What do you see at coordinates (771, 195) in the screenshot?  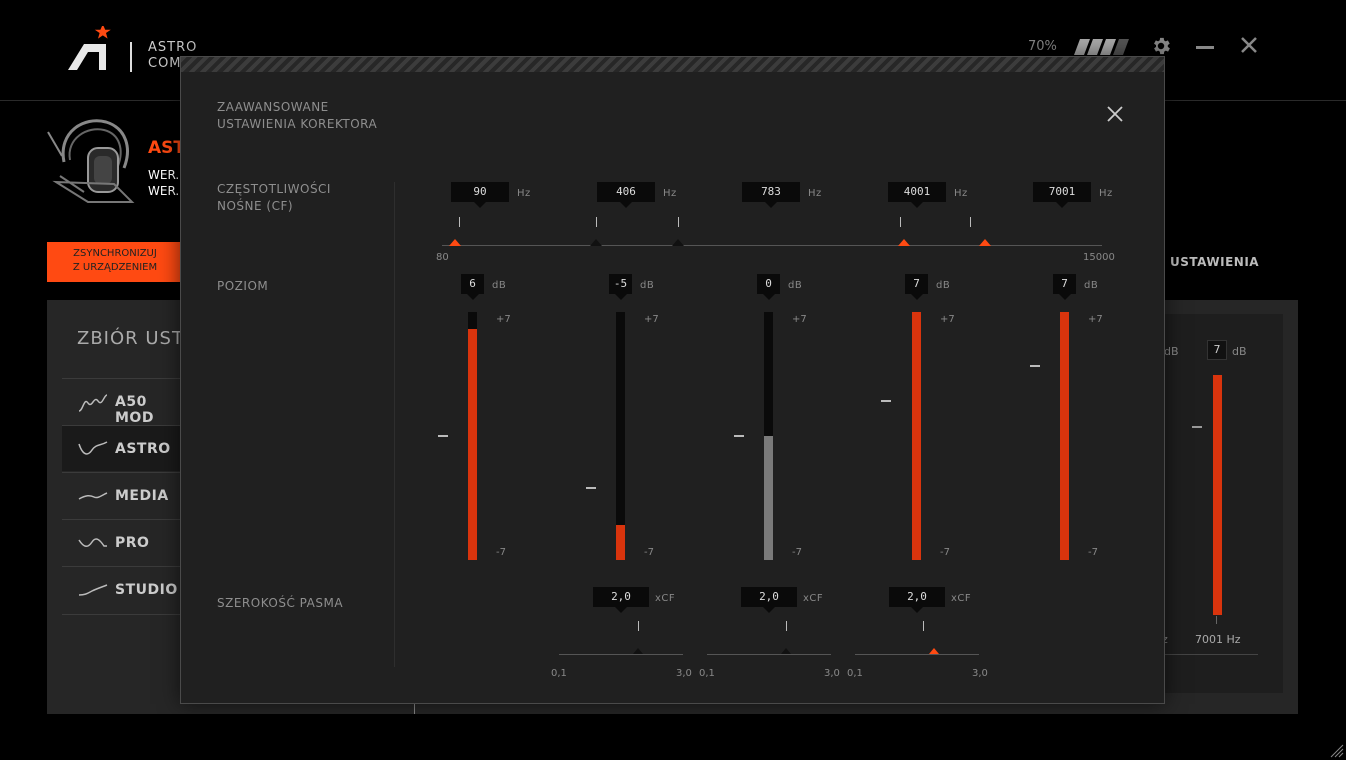 I see `band3-freq-input: 783` at bounding box center [771, 195].